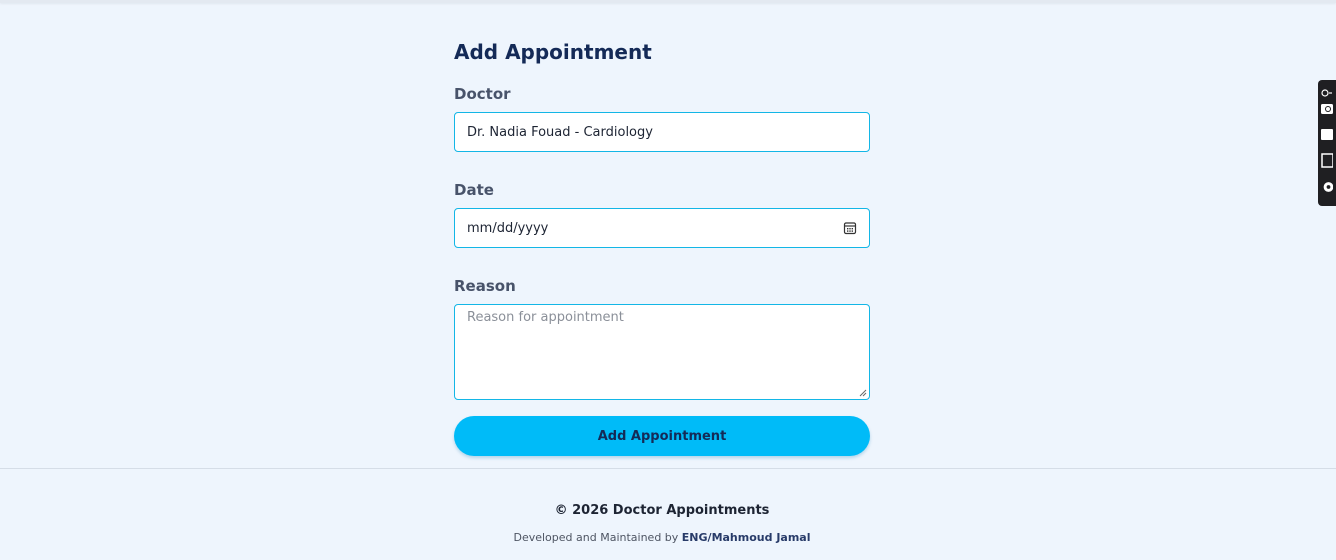 This screenshot has width=1336, height=560. I want to click on link-icon, so click(1327, 90).